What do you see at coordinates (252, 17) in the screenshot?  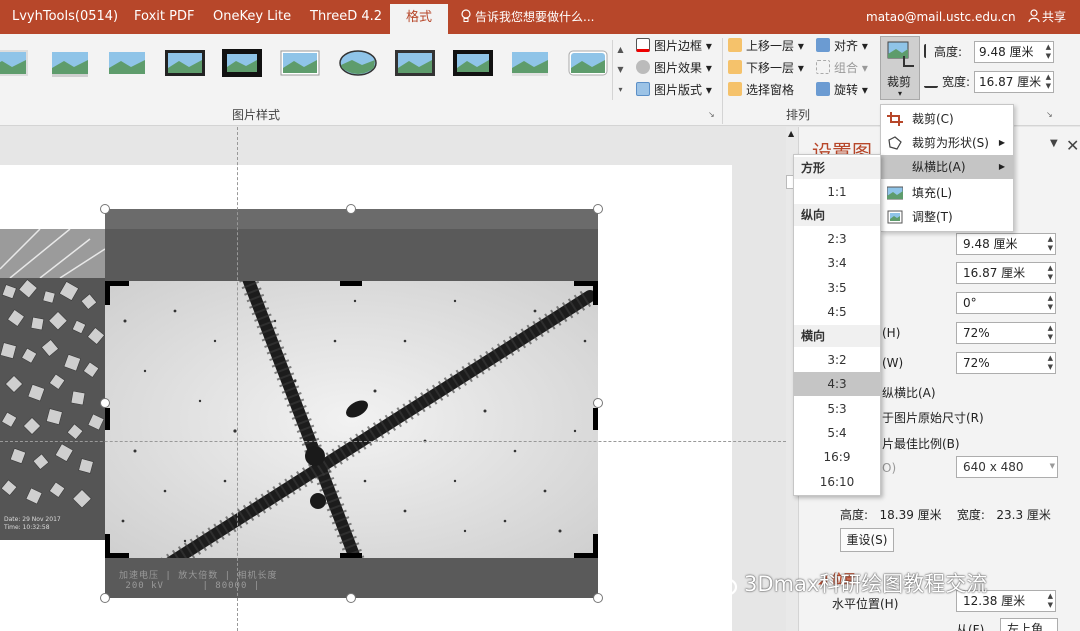 I see `tab-onekey-lite: OneKey Lite` at bounding box center [252, 17].